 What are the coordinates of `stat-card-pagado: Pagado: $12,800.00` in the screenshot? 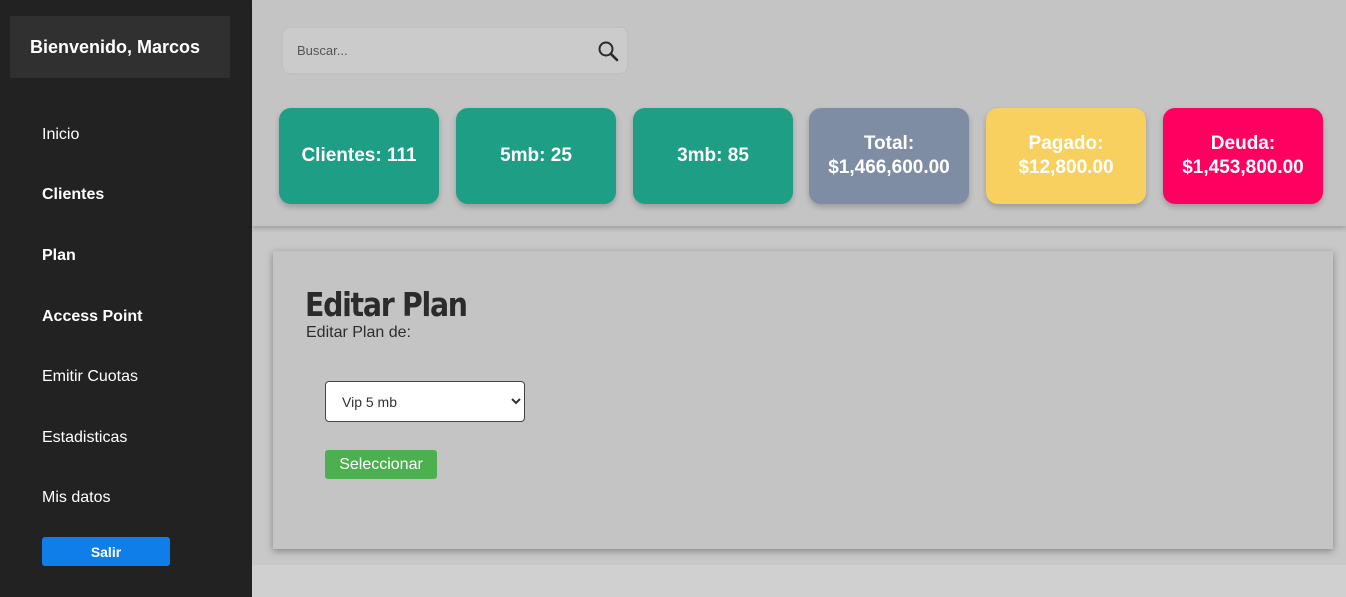 It's located at (1066, 156).